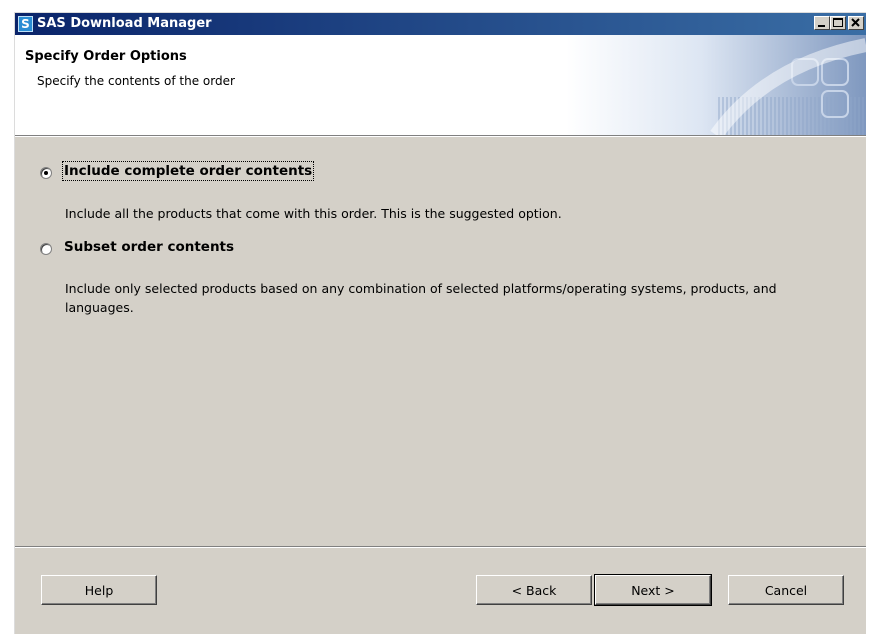 The image size is (870, 635). What do you see at coordinates (822, 23) in the screenshot?
I see `minimize-button` at bounding box center [822, 23].